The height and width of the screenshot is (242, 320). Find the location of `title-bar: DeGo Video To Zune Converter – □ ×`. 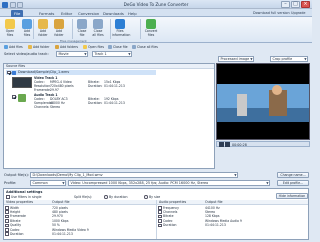

title-bar: DeGo Video To Zune Converter – □ × is located at coordinates (156, 4).